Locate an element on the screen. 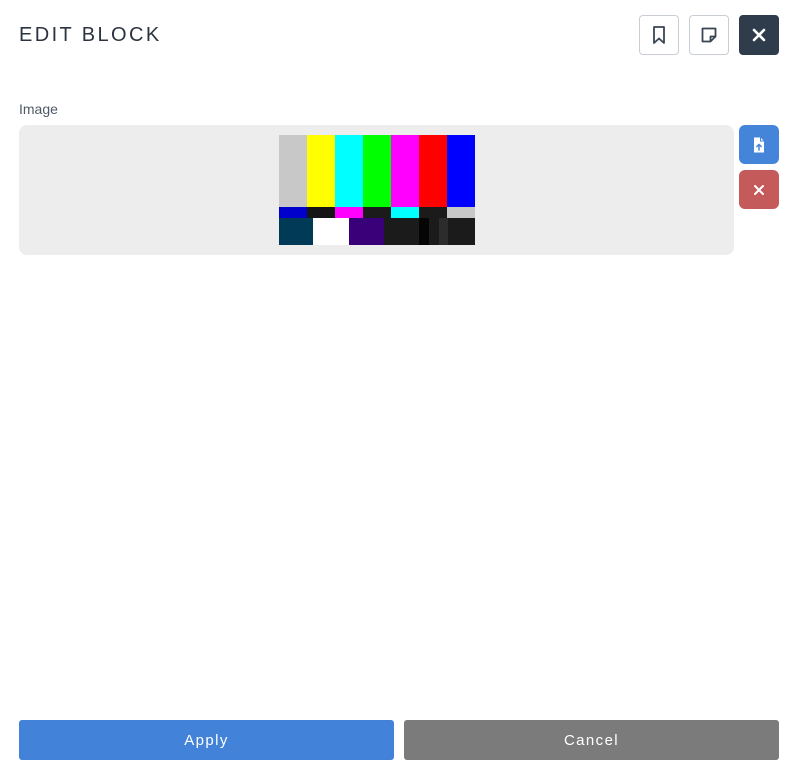 The width and height of the screenshot is (798, 779). remove-icon is located at coordinates (759, 189).